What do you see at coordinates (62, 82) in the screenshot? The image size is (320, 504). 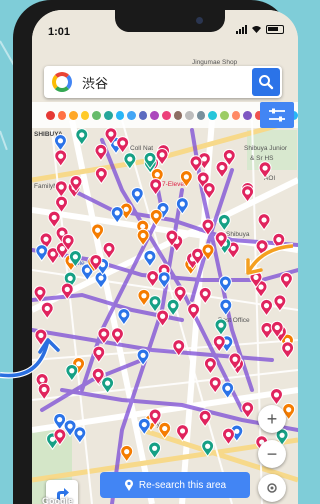 I see `google-logo-icon` at bounding box center [62, 82].